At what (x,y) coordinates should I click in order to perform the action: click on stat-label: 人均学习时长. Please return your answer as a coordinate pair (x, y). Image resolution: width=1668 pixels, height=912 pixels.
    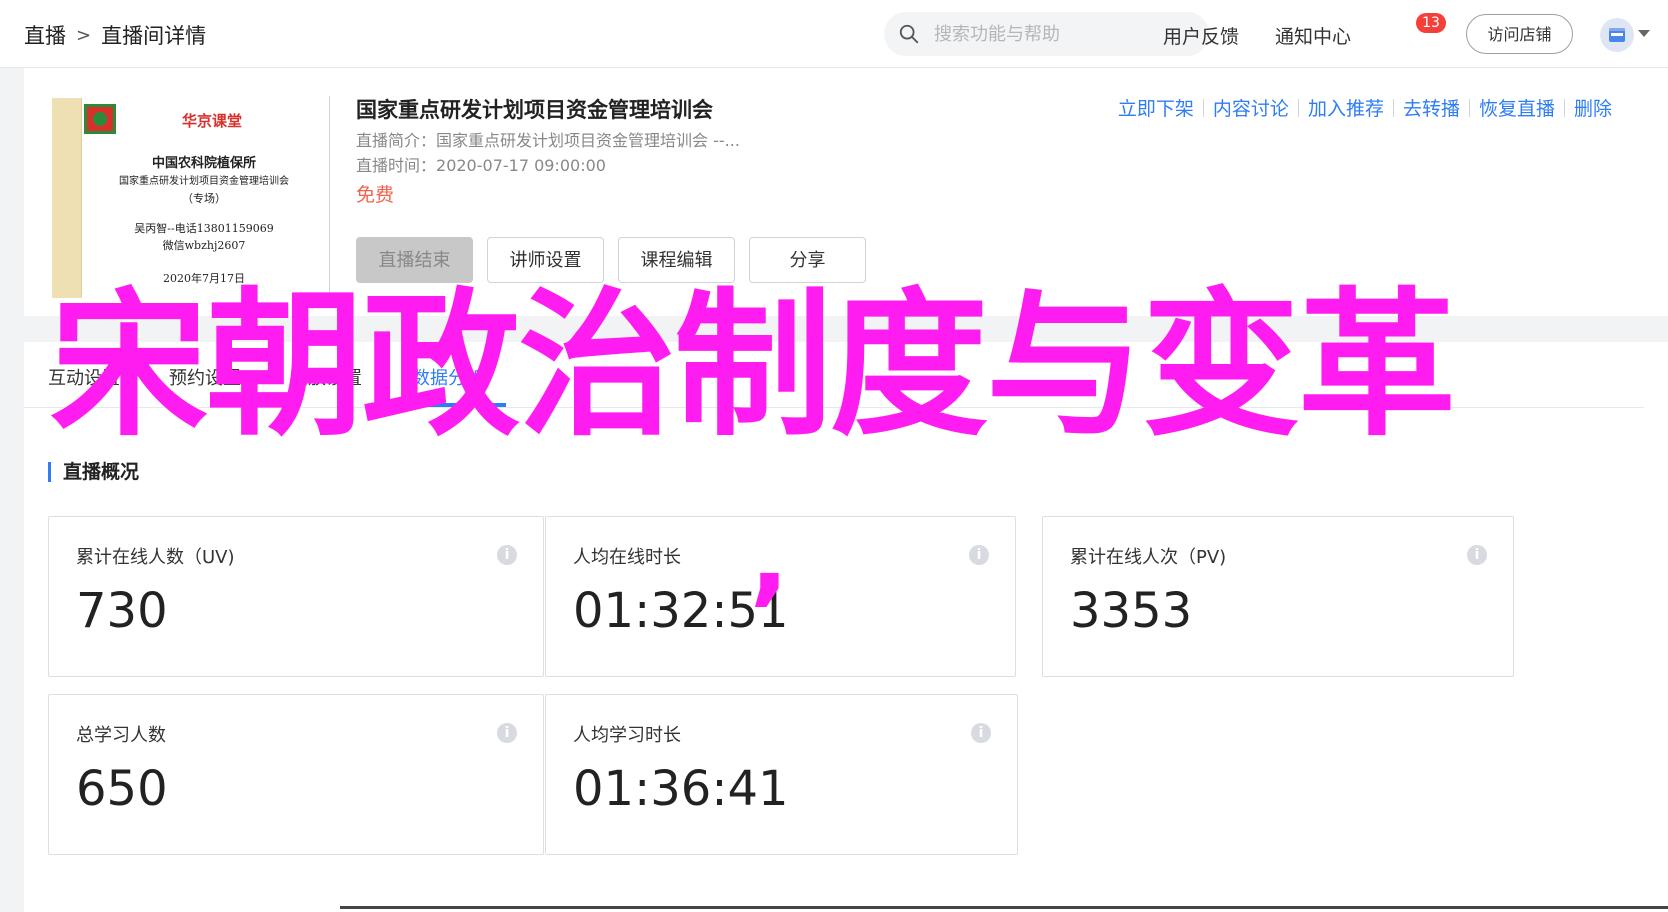
    Looking at the image, I should click on (627, 735).